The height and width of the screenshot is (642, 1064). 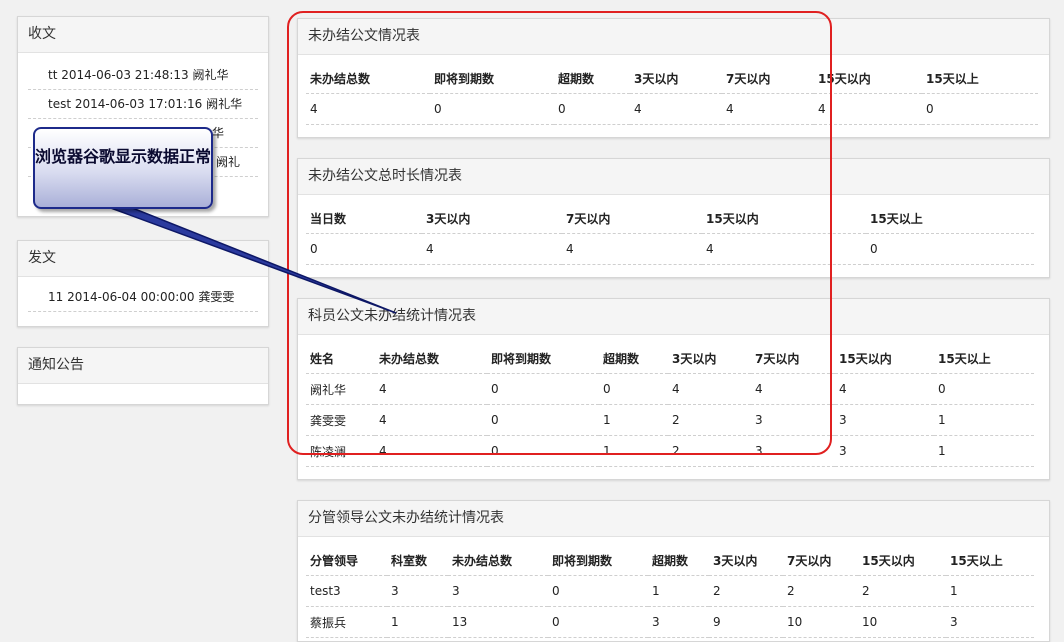 I want to click on column-header: 姓名, so click(x=340, y=358).